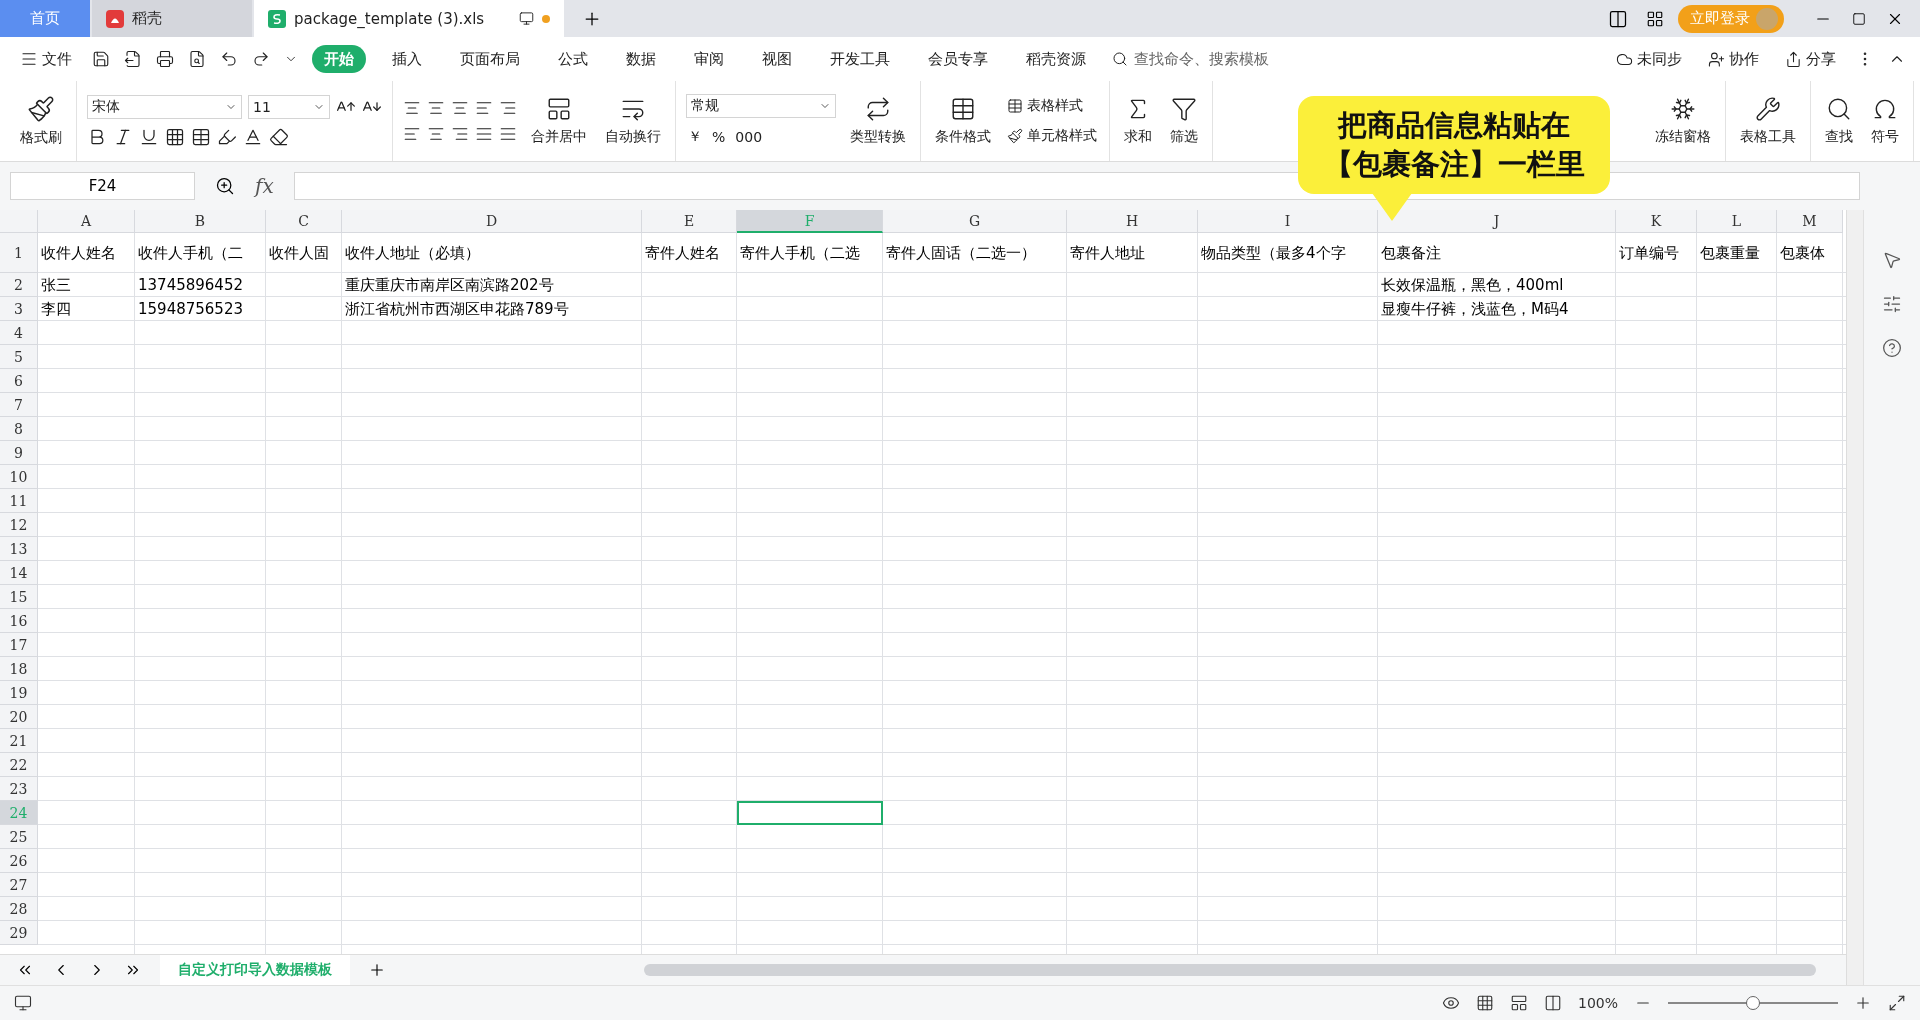  I want to click on apps-grid-icon, so click(1655, 18).